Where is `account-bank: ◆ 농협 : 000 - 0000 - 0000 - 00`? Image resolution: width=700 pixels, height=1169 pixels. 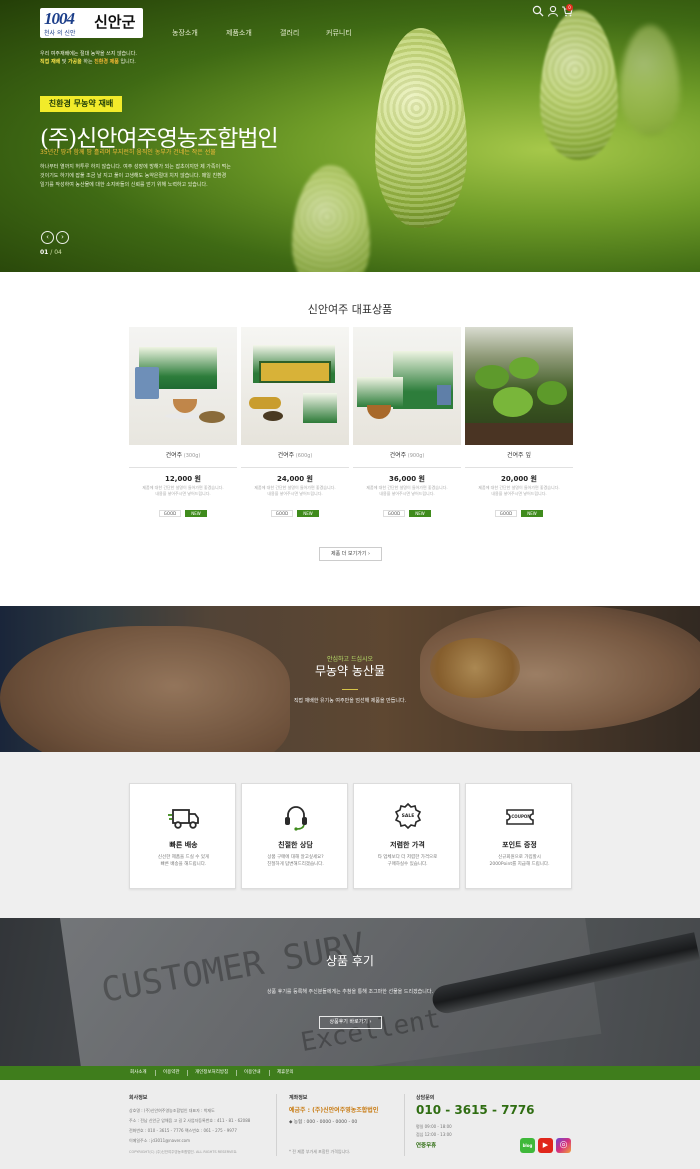 account-bank: ◆ 농협 : 000 - 0000 - 0000 - 00 is located at coordinates (323, 1122).